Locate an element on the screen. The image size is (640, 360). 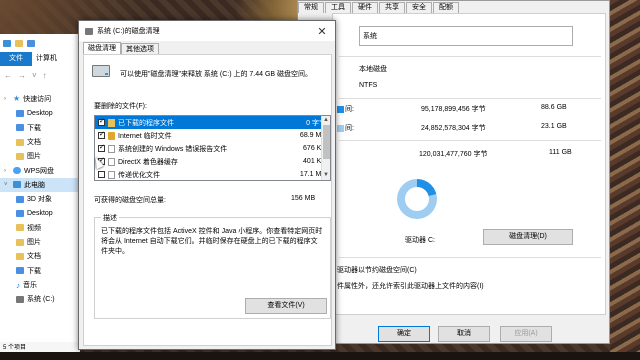
nav-item-quick-access: › ★ 快速访问 is located at coordinates (39, 99).